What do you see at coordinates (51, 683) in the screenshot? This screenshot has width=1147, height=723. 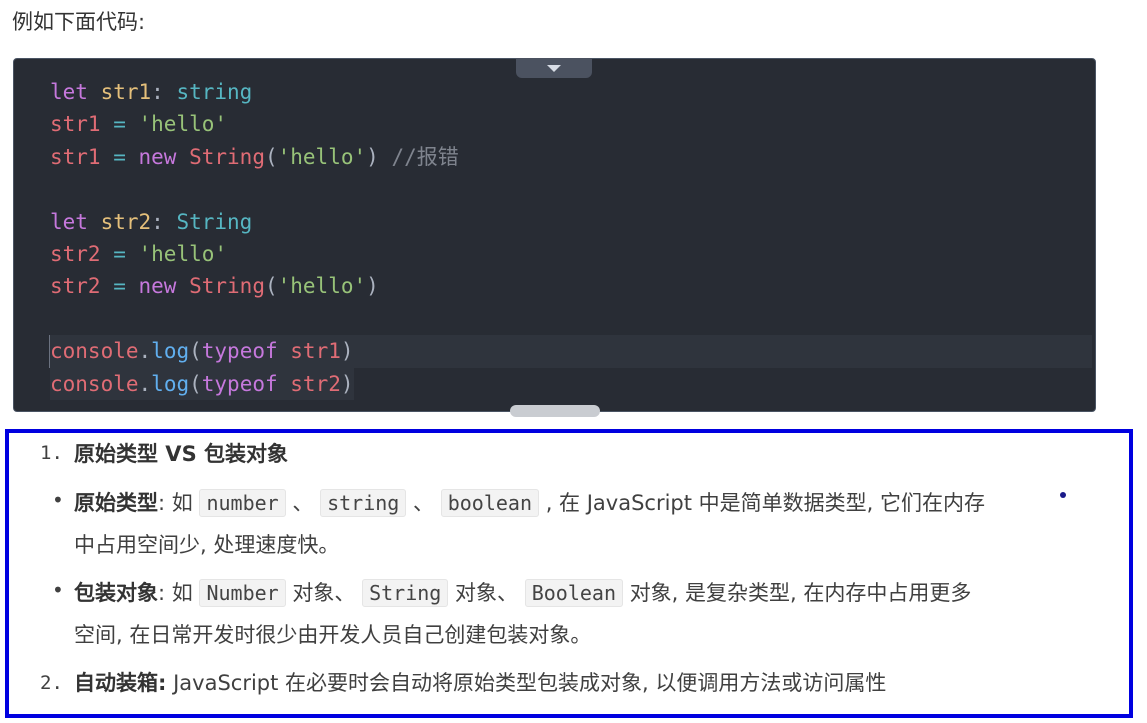 I see `list-number-2: 2.` at bounding box center [51, 683].